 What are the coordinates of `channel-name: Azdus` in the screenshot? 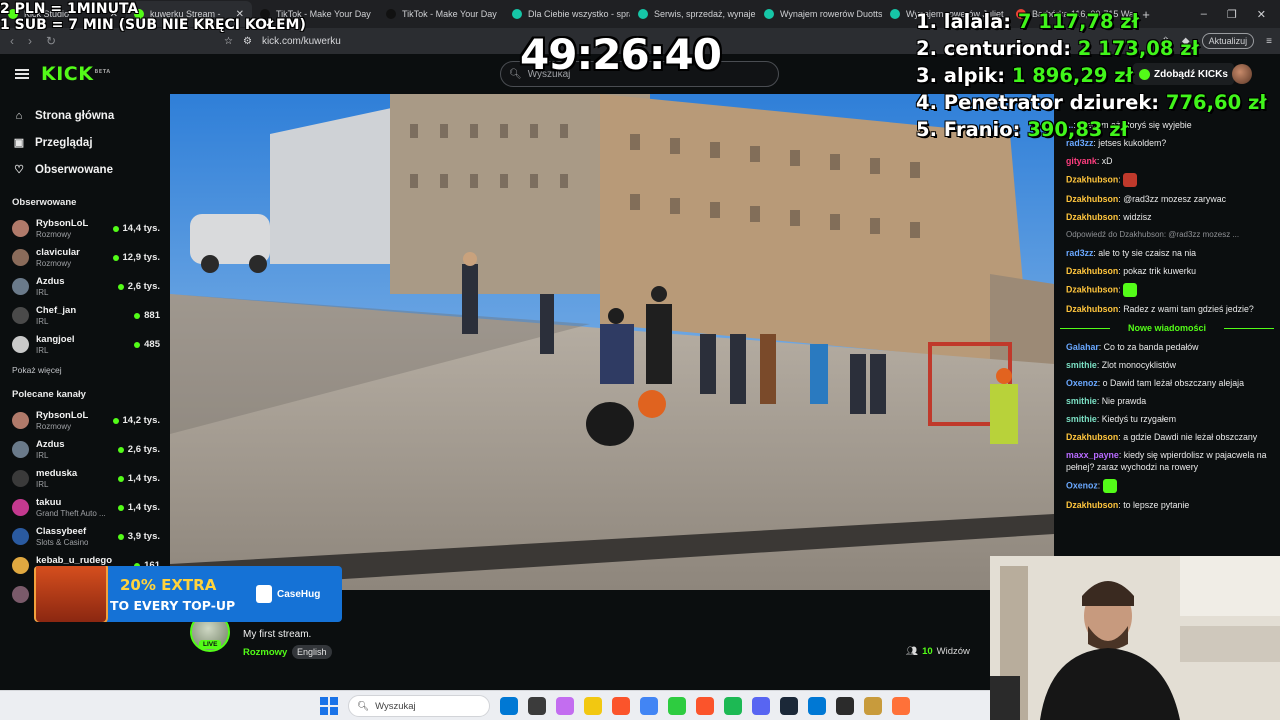 It's located at (50, 444).